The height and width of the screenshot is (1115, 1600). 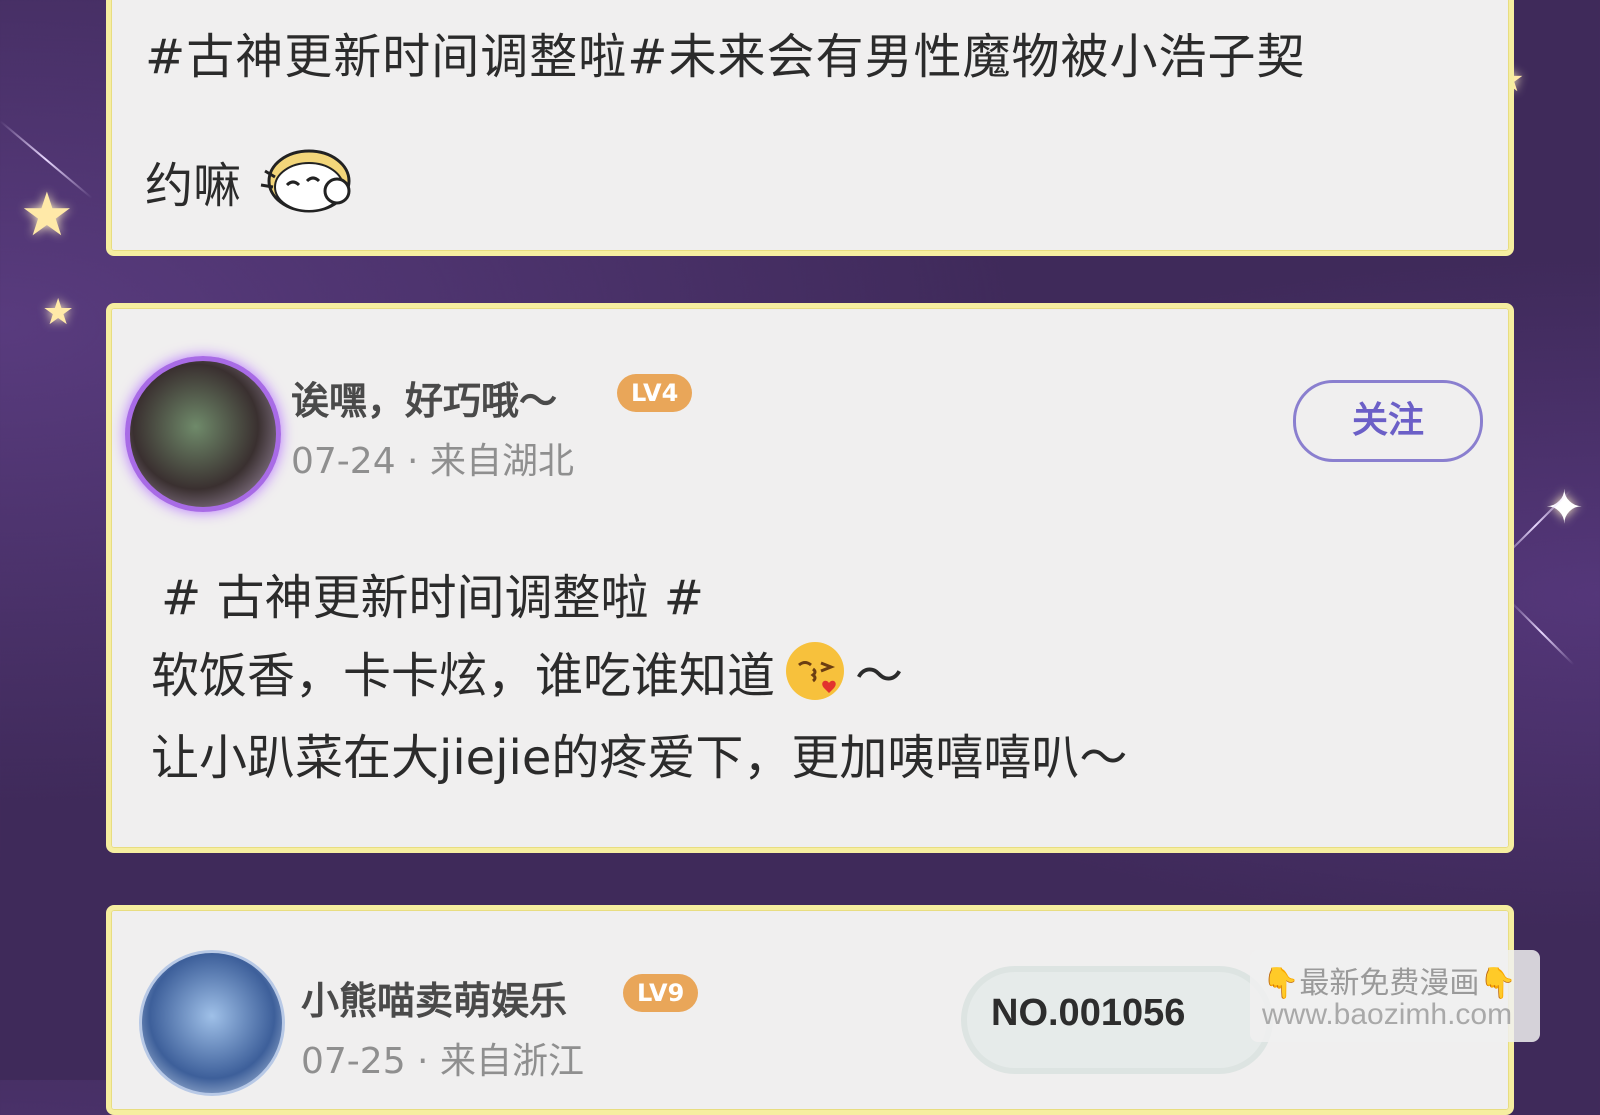 I want to click on post-hashtag: # 古神更新时间调整啦 #, so click(x=432, y=593).